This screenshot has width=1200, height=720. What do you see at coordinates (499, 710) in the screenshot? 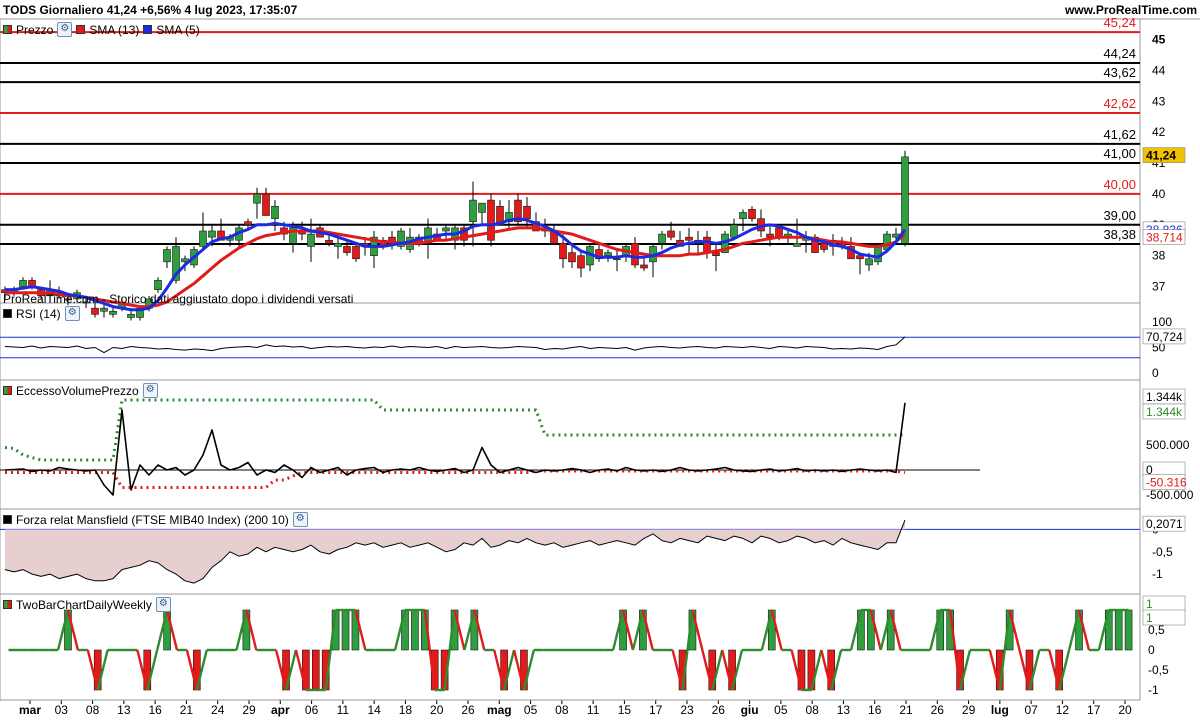
I see `x-tick-label: mag` at bounding box center [499, 710].